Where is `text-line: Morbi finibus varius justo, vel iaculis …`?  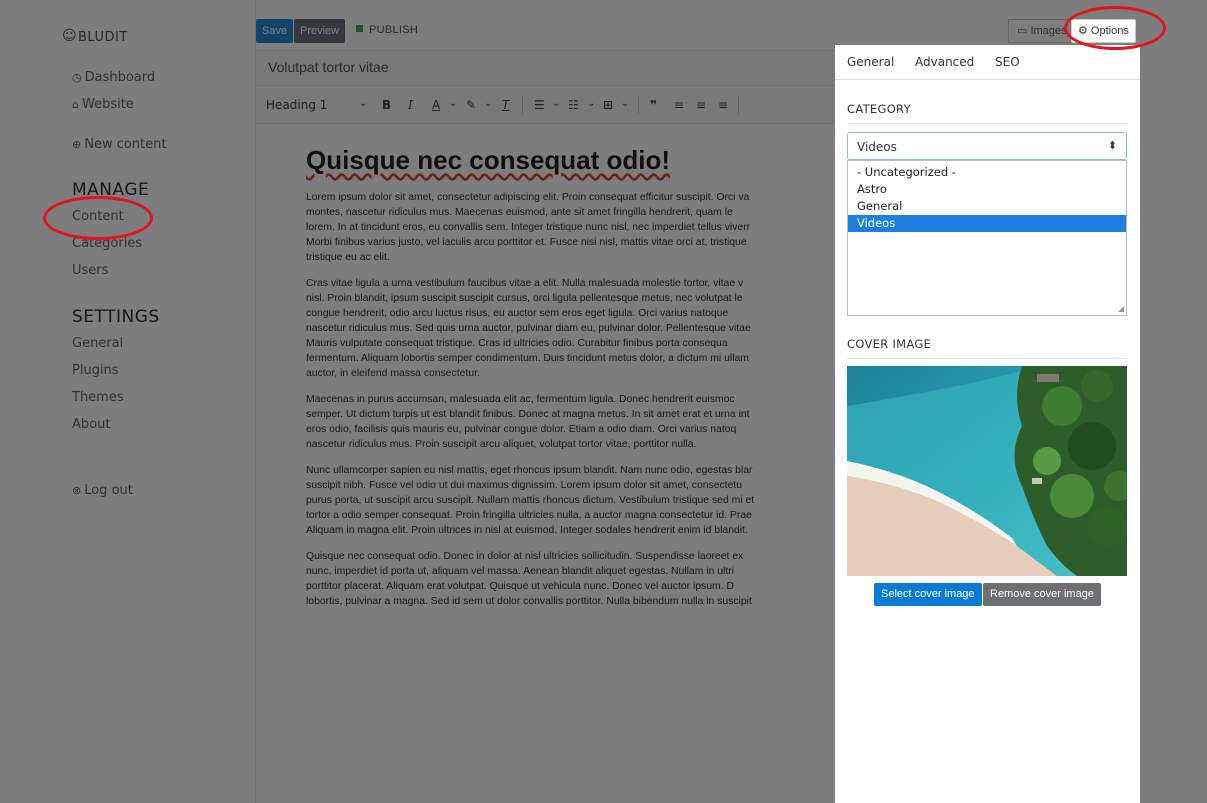
text-line: Morbi finibus varius justo, vel iaculis … is located at coordinates (526, 242).